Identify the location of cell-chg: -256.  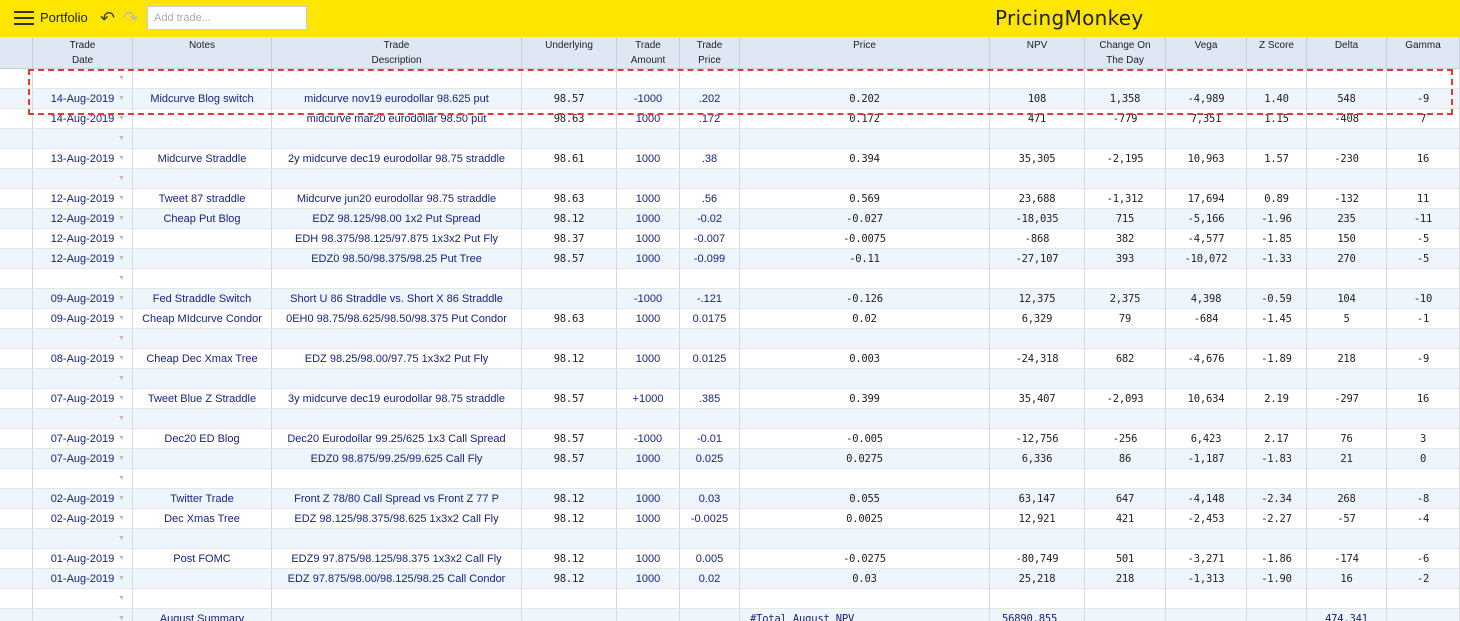
(1125, 439).